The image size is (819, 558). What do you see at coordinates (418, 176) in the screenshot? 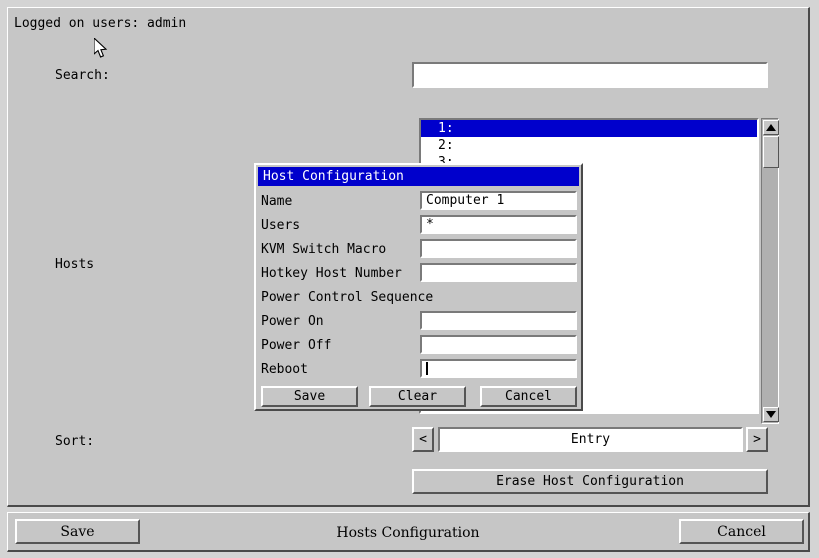
I see `dialog-titlebar: Host Configuration` at bounding box center [418, 176].